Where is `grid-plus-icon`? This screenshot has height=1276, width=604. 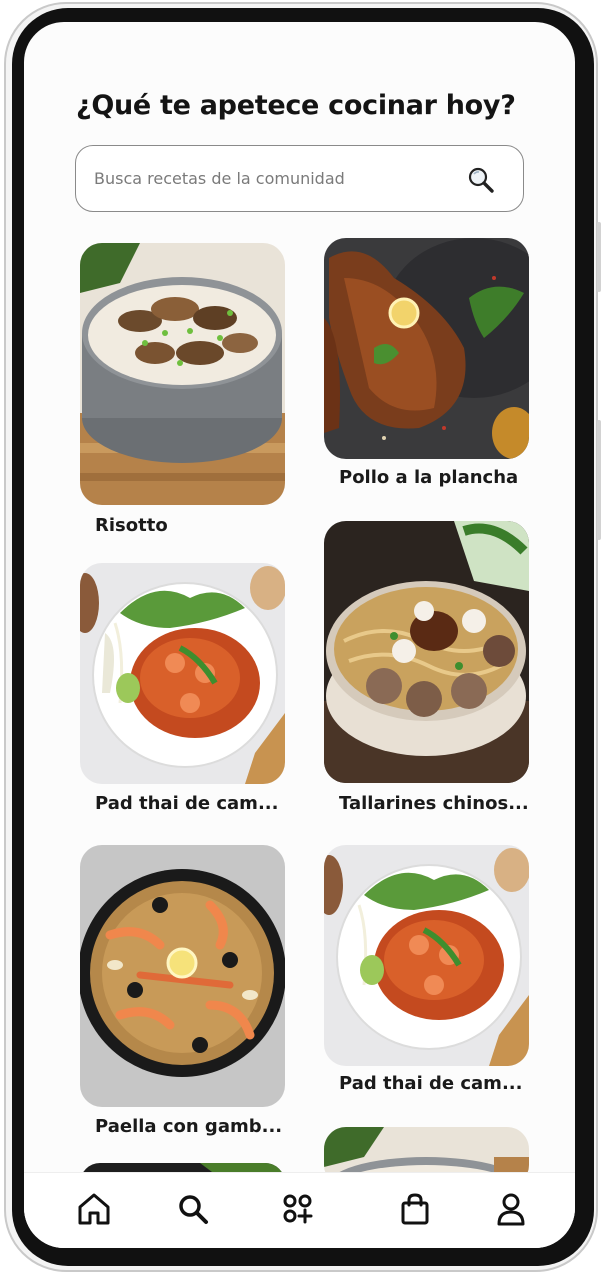 grid-plus-icon is located at coordinates (298, 1209).